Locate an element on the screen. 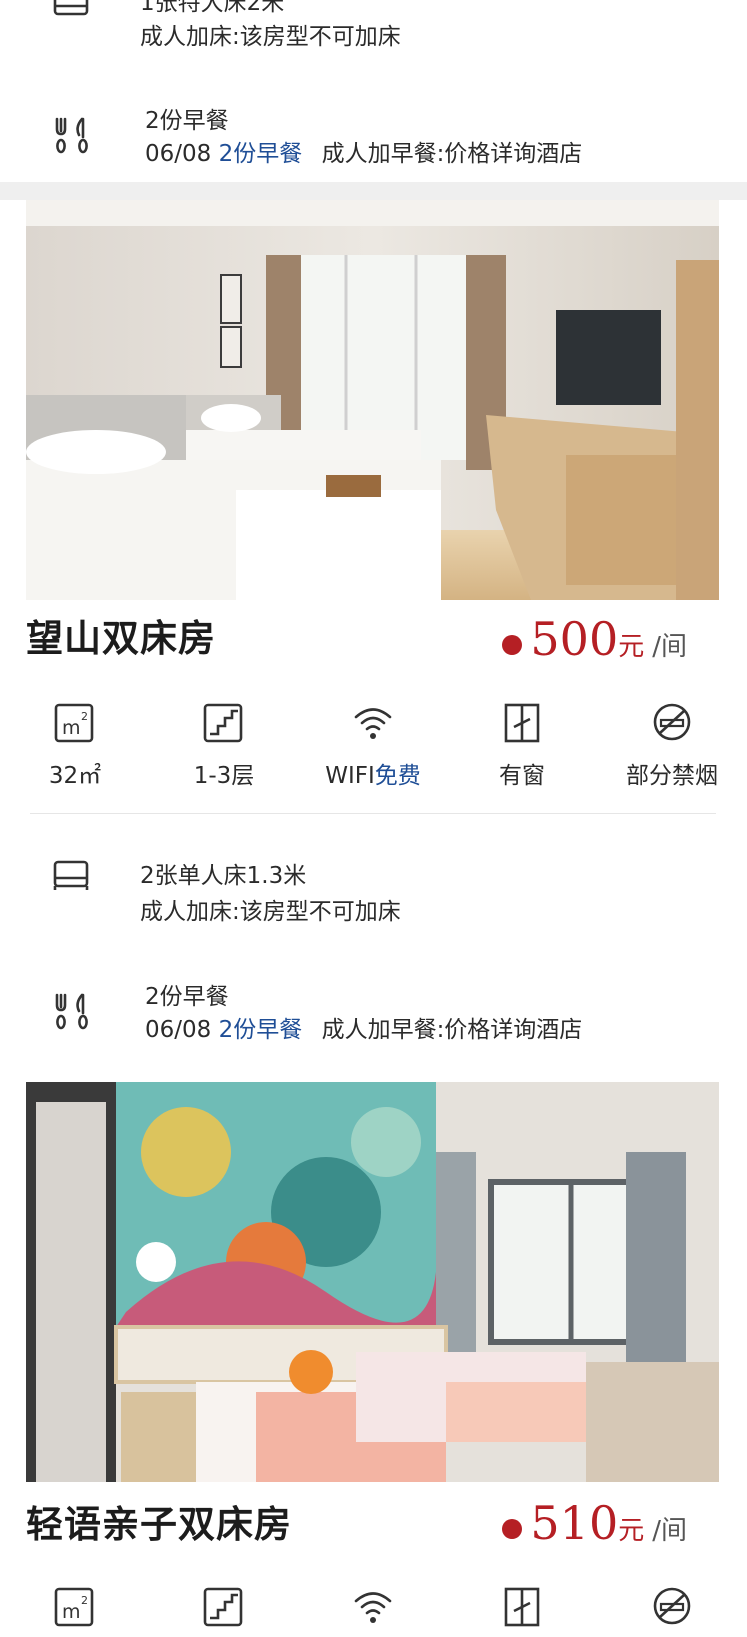 The height and width of the screenshot is (1637, 747). wifi-prefix: WIFI is located at coordinates (350, 776).